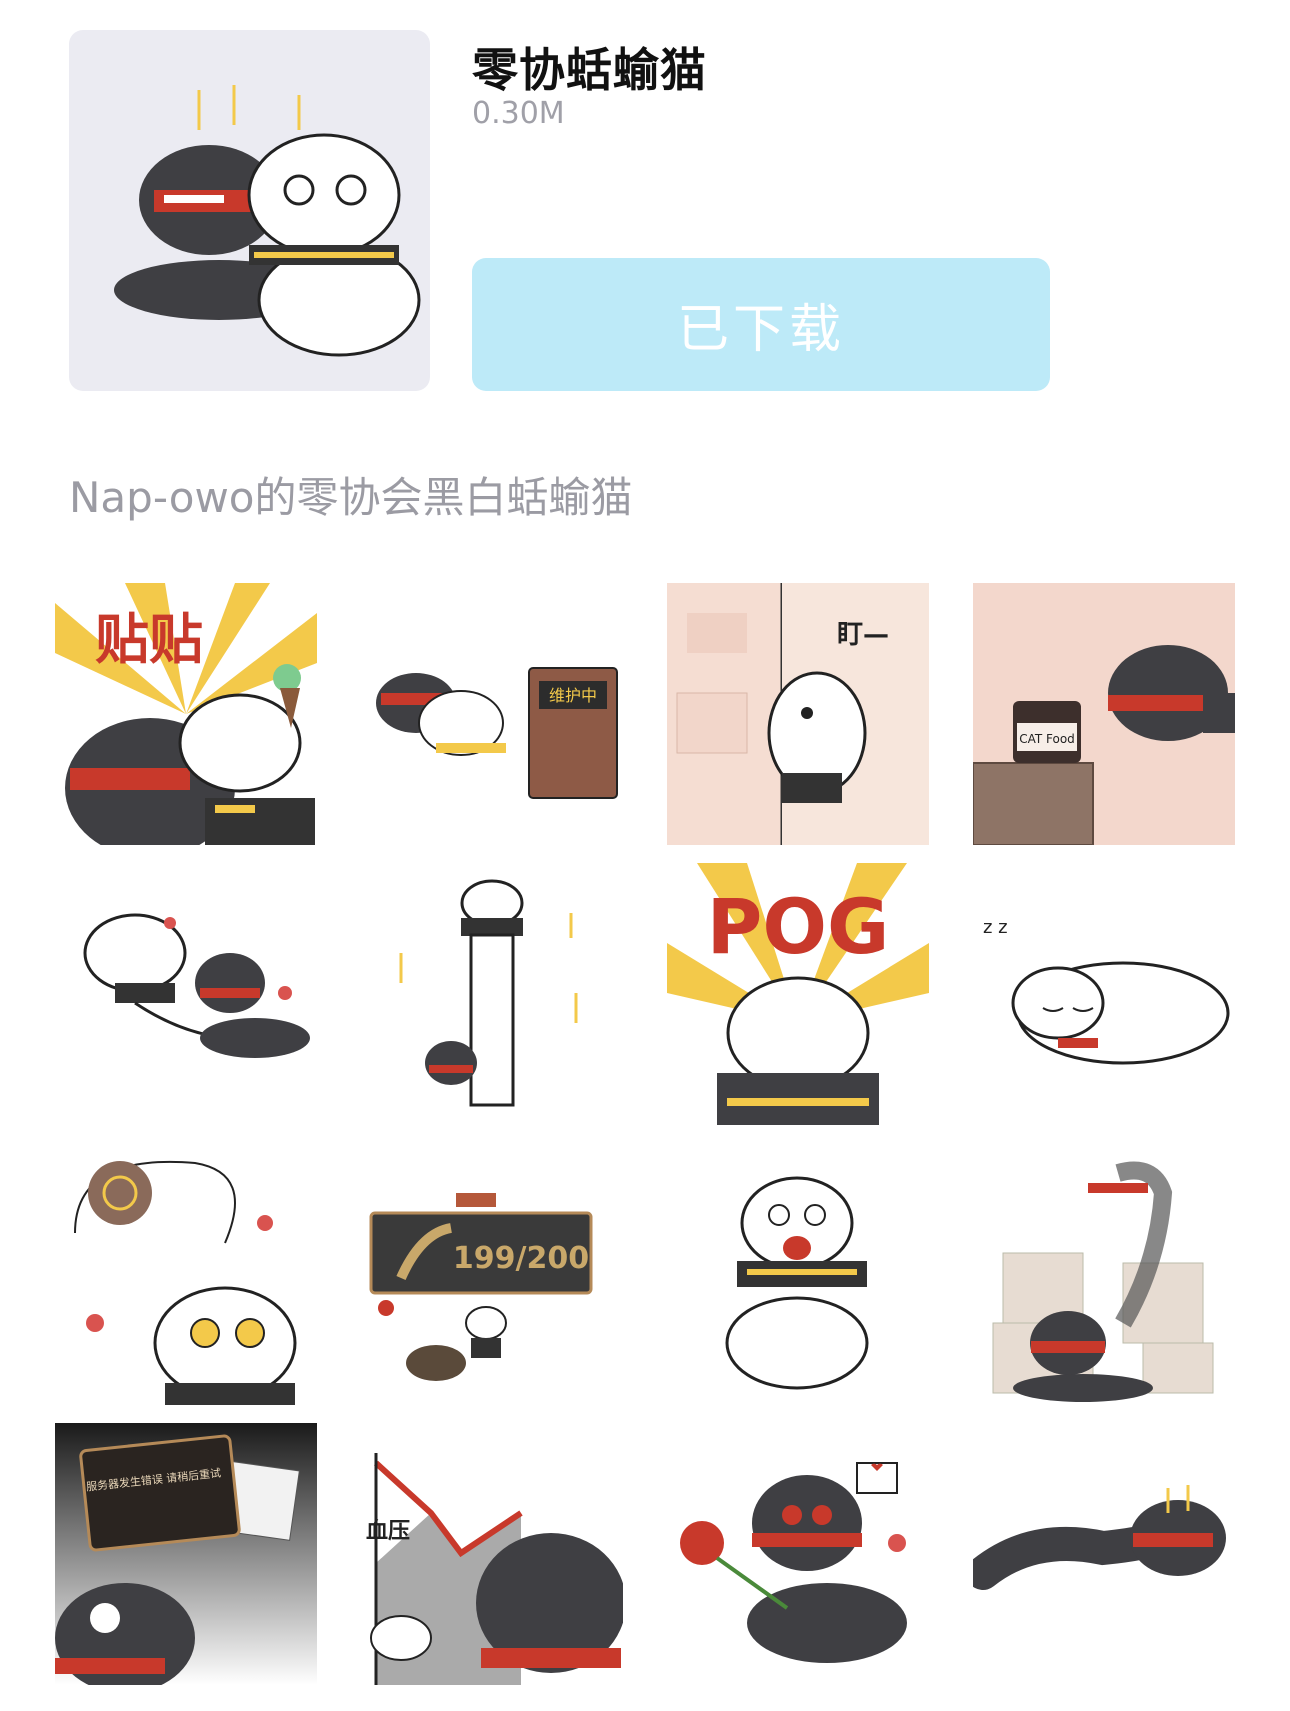  What do you see at coordinates (186, 714) in the screenshot?
I see `sticker-tiepai: 贴贴` at bounding box center [186, 714].